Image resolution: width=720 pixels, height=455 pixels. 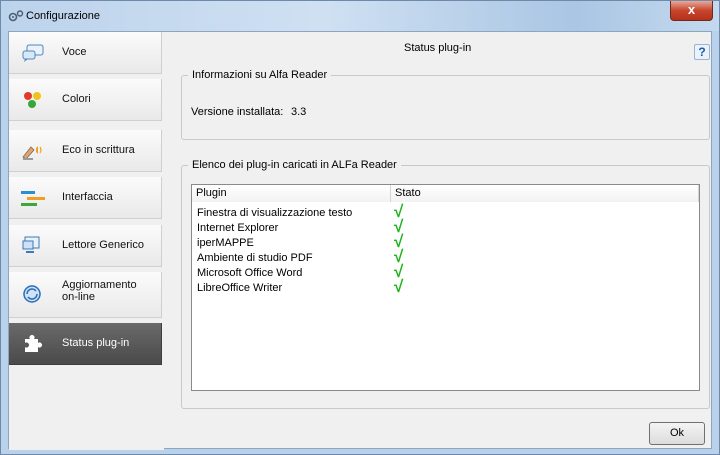 I want to click on settings-gears-icon, so click(x=16, y=16).